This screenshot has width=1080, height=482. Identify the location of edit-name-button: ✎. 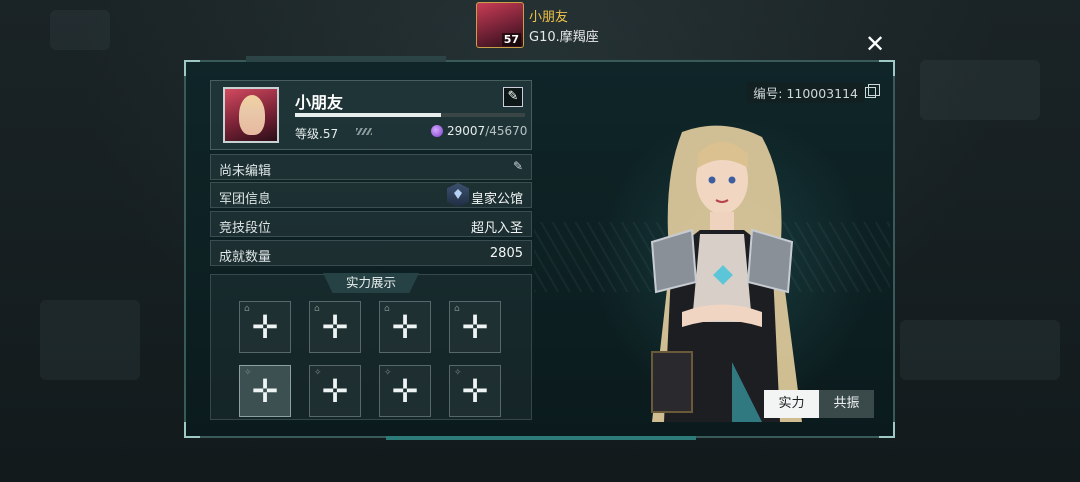
(513, 97).